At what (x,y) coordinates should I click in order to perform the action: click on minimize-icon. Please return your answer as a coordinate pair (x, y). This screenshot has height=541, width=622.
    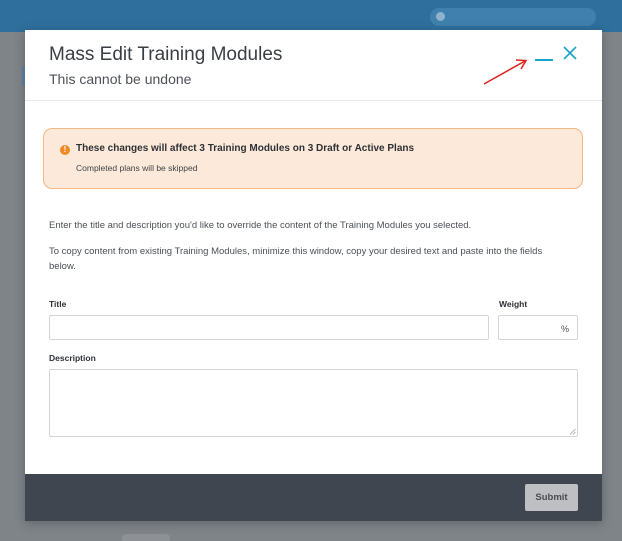
    Looking at the image, I should click on (544, 60).